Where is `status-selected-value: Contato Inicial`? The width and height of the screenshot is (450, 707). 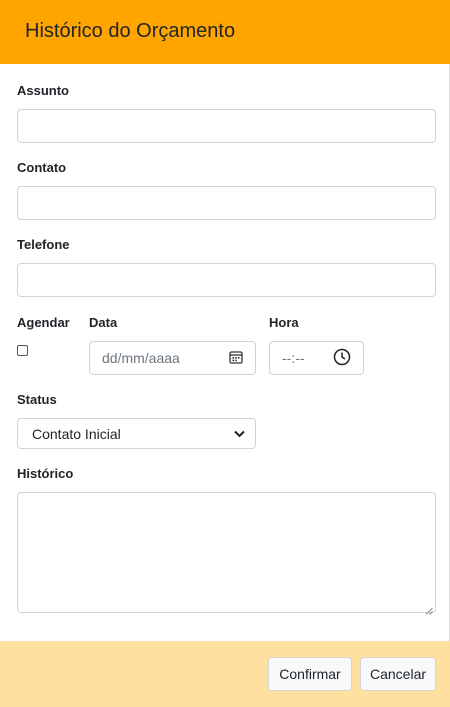 status-selected-value: Contato Inicial is located at coordinates (76, 433).